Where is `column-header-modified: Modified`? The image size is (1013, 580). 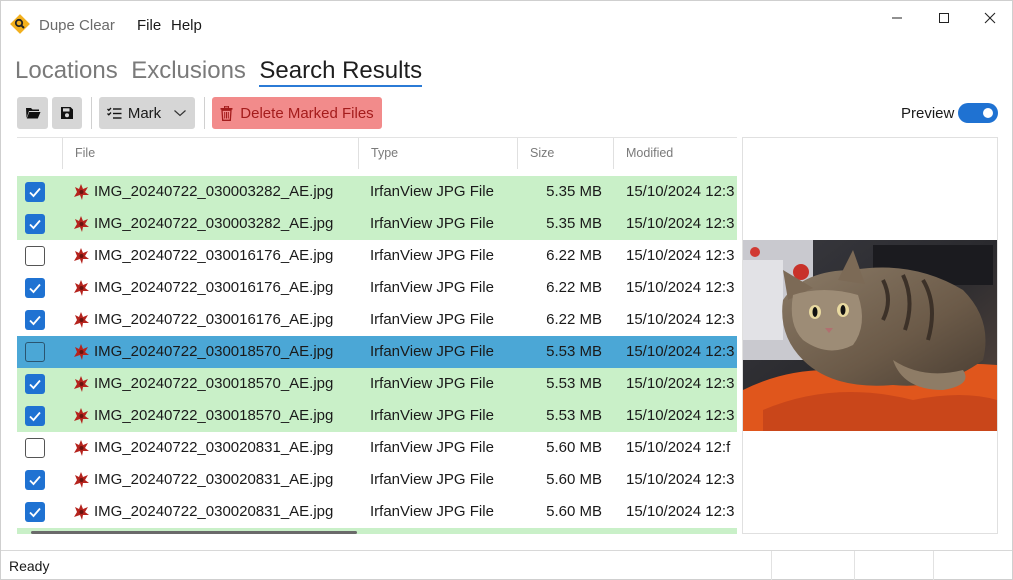
column-header-modified: Modified is located at coordinates (675, 153).